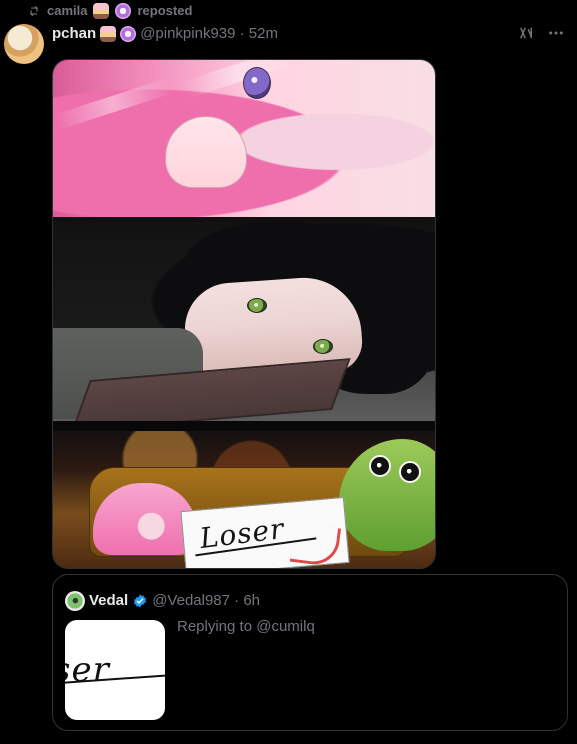 Image resolution: width=577 pixels, height=744 pixels. I want to click on post-display-name: pchan, so click(74, 34).